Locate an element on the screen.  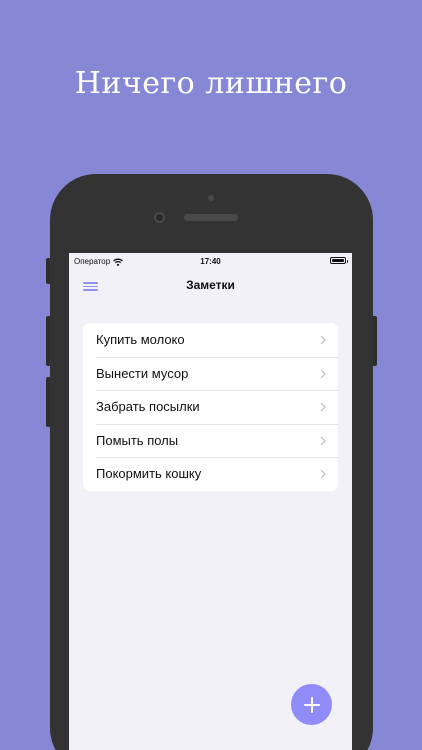
front-camera is located at coordinates (159, 217).